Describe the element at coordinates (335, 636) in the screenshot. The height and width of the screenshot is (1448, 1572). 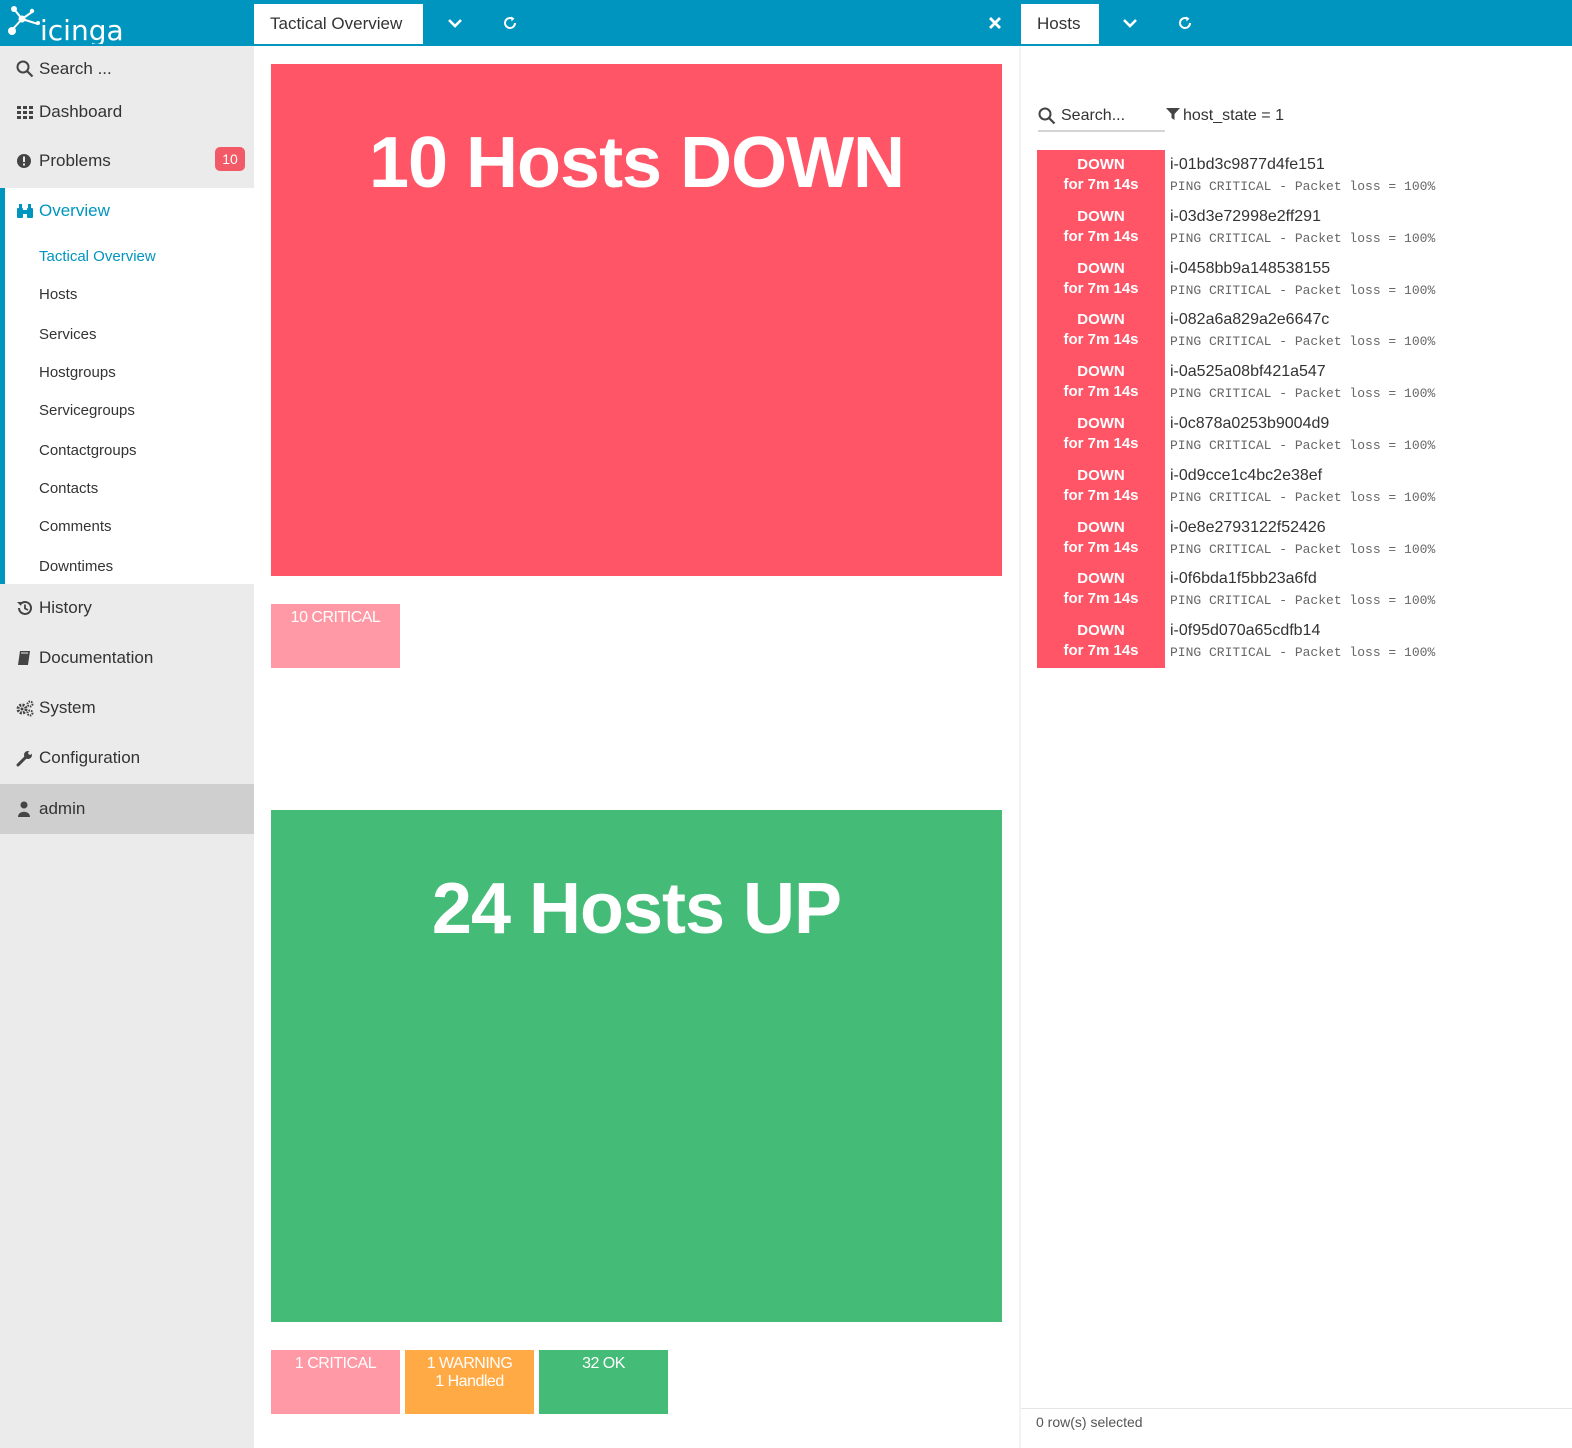
I see `services-critical-on-down-box: 10 CRITICAL` at that location.